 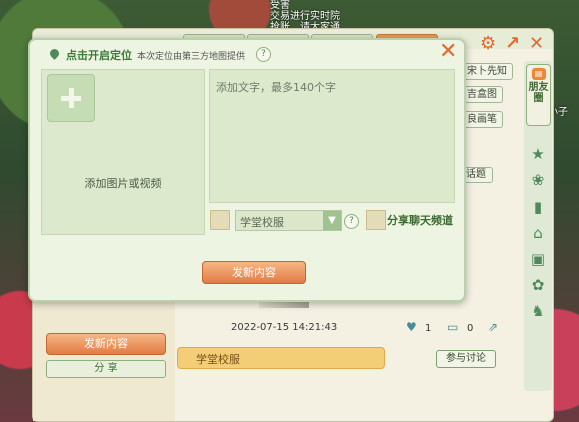 What do you see at coordinates (488, 43) in the screenshot?
I see `gear-icon: ⚙` at bounding box center [488, 43].